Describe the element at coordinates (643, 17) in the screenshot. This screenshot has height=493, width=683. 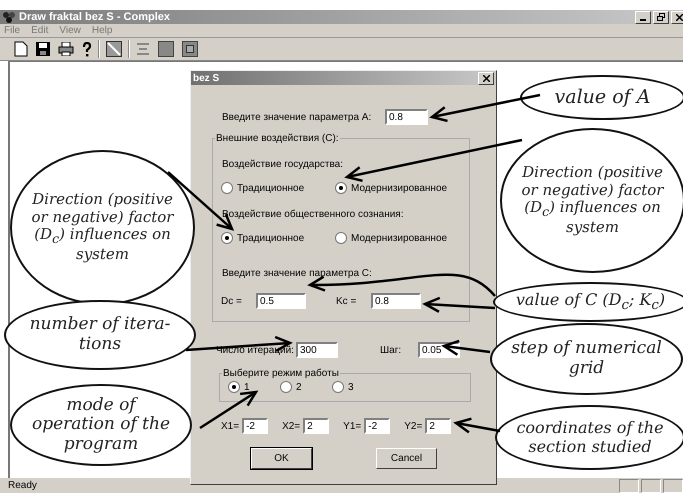
I see `minimize-button` at that location.